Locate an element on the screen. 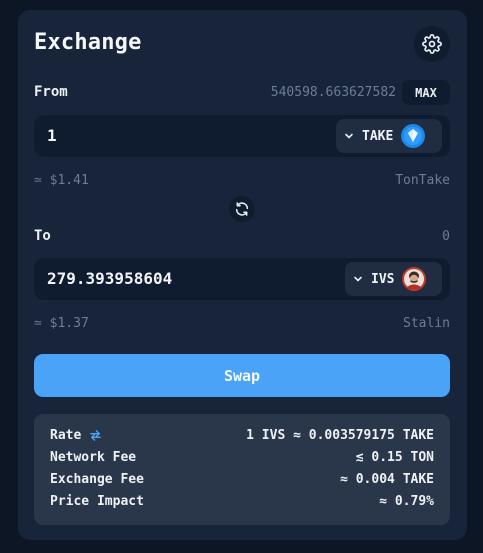 The width and height of the screenshot is (483, 553). from-token-symbol: TAKE is located at coordinates (378, 136).